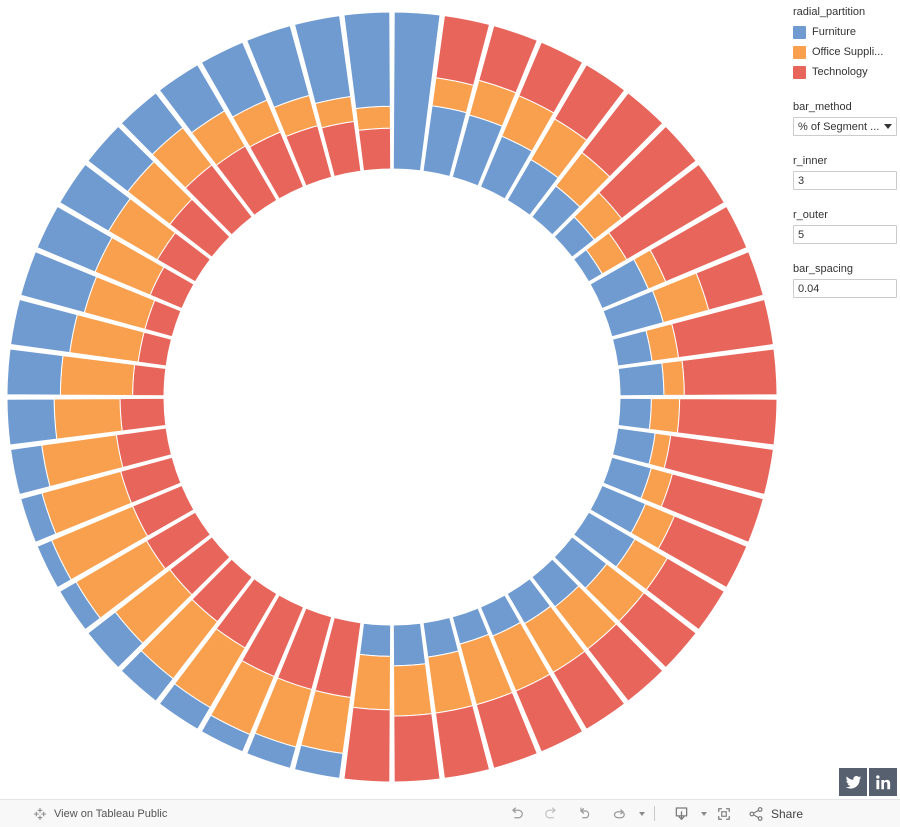 The image size is (900, 827). What do you see at coordinates (801, 234) in the screenshot?
I see `r-outer-value: 5` at bounding box center [801, 234].